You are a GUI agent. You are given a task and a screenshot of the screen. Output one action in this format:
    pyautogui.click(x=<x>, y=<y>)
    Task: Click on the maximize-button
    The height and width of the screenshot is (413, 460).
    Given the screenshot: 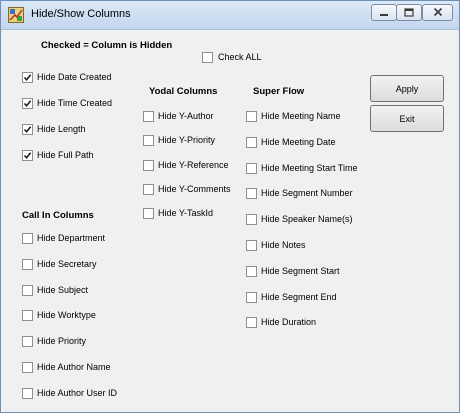 What is the action you would take?
    pyautogui.click(x=409, y=12)
    